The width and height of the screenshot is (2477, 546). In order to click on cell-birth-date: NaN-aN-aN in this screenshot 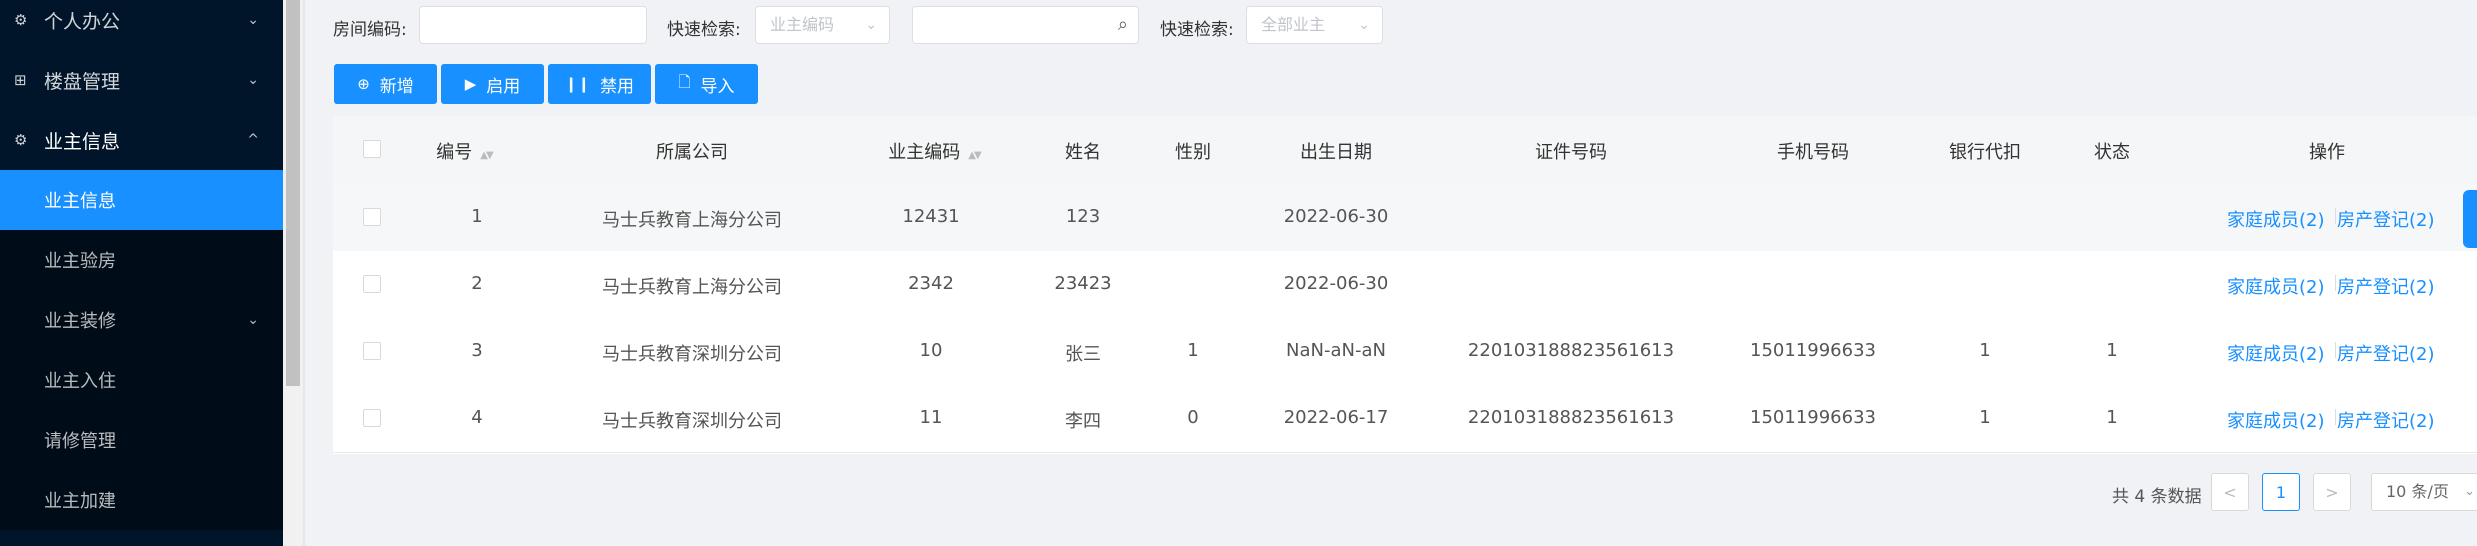, I will do `click(1336, 350)`.